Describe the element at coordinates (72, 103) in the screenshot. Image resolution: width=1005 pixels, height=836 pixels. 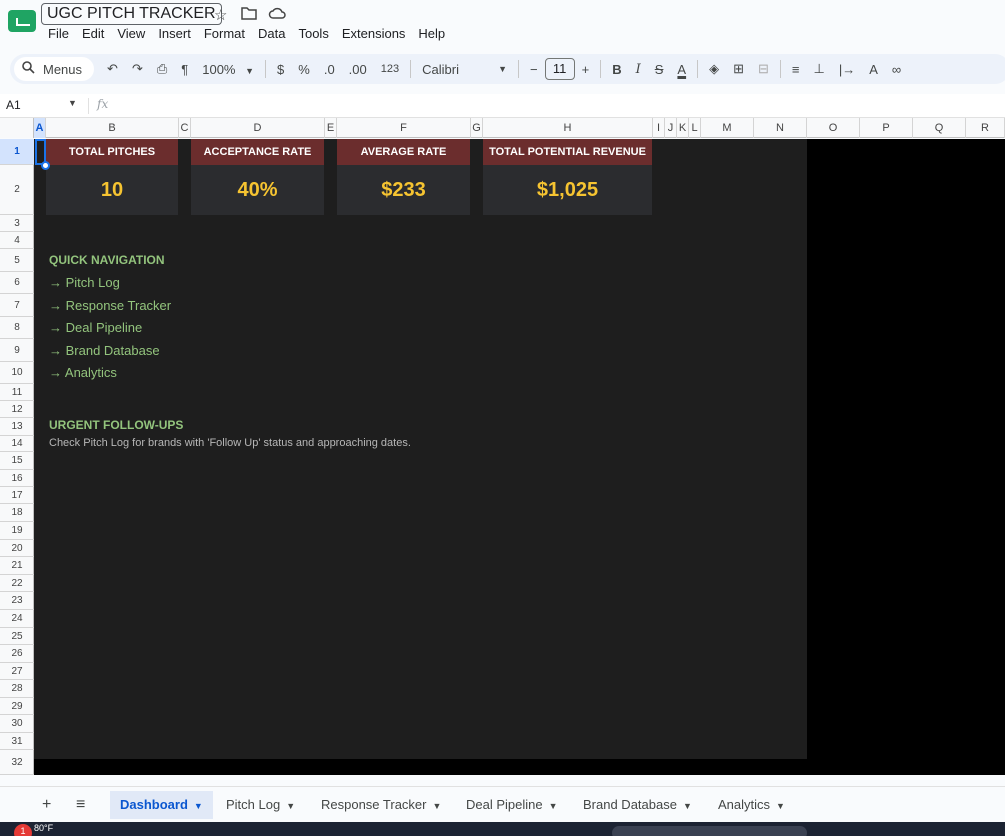
I see `name-box-dropdown-icon: ▼` at that location.